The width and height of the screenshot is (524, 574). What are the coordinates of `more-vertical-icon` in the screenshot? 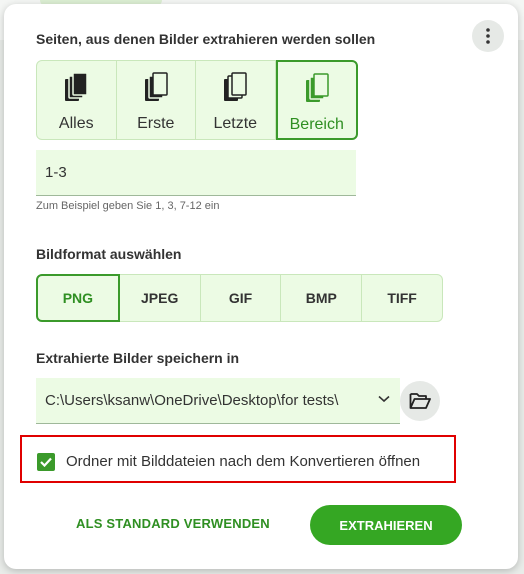 It's located at (488, 36).